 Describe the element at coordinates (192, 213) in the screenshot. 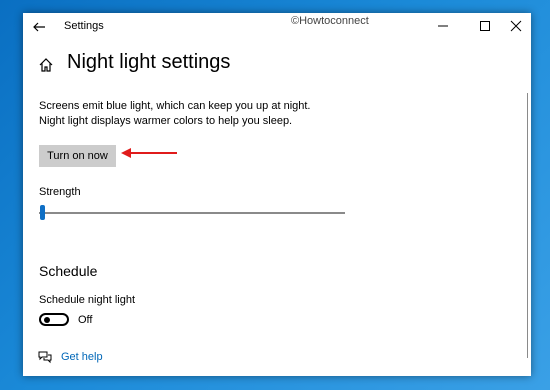

I see `strength-slider-track` at that location.